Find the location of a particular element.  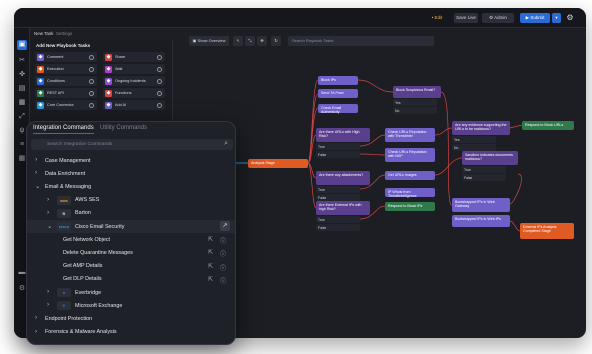

flow-node: Bootstrapped IPs in Web IPs is located at coordinates (481, 221).